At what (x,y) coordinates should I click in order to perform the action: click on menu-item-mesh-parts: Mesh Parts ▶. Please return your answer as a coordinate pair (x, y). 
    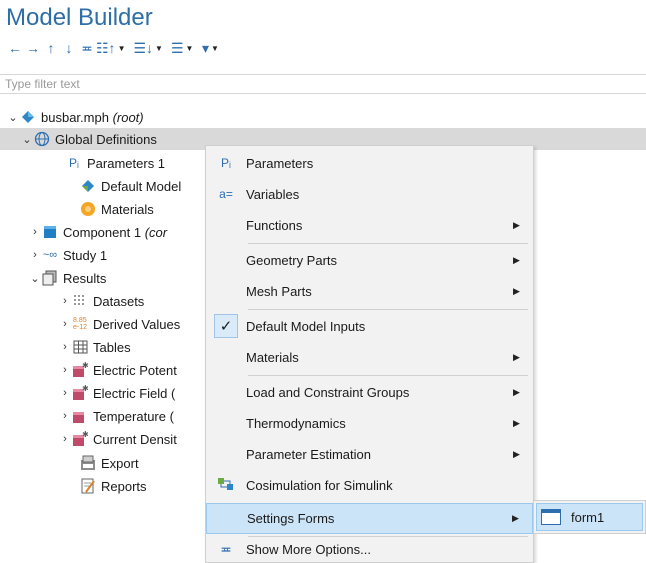
    Looking at the image, I should click on (369, 291).